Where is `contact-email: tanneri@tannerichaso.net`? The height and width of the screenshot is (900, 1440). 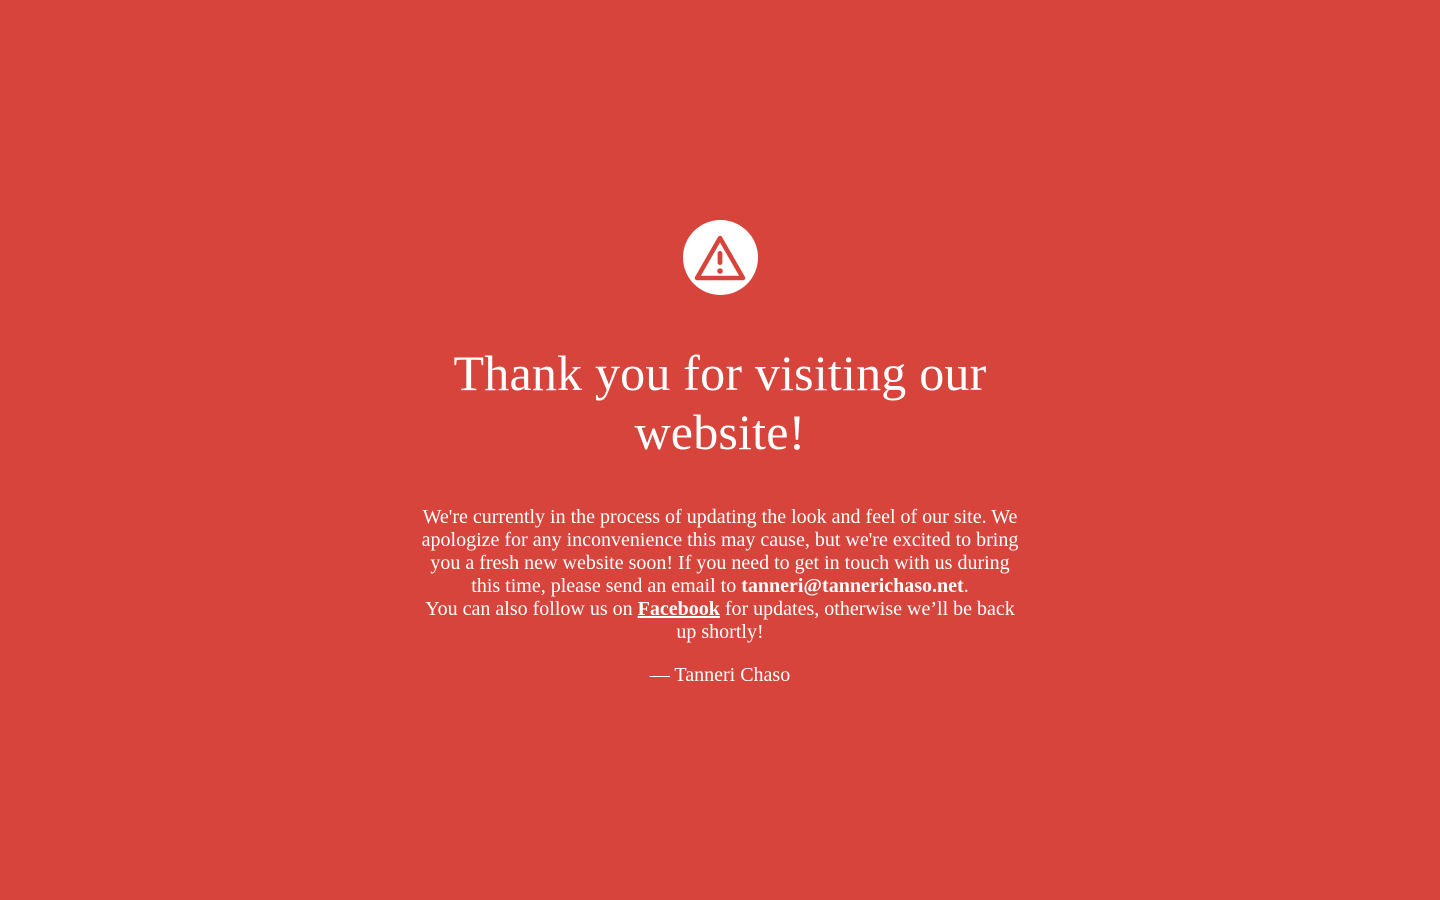
contact-email: tanneri@tannerichaso.net is located at coordinates (852, 586).